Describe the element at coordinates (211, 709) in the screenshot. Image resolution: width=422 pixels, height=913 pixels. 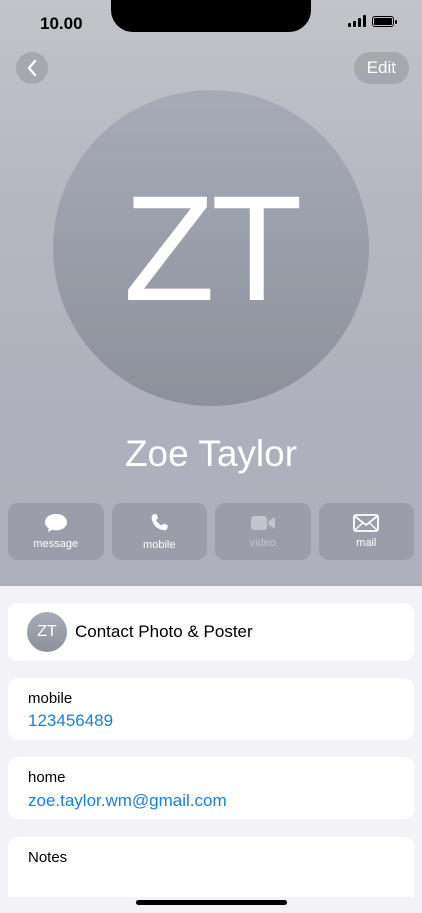
I see `mobile-field-card: mobile 123456489` at that location.